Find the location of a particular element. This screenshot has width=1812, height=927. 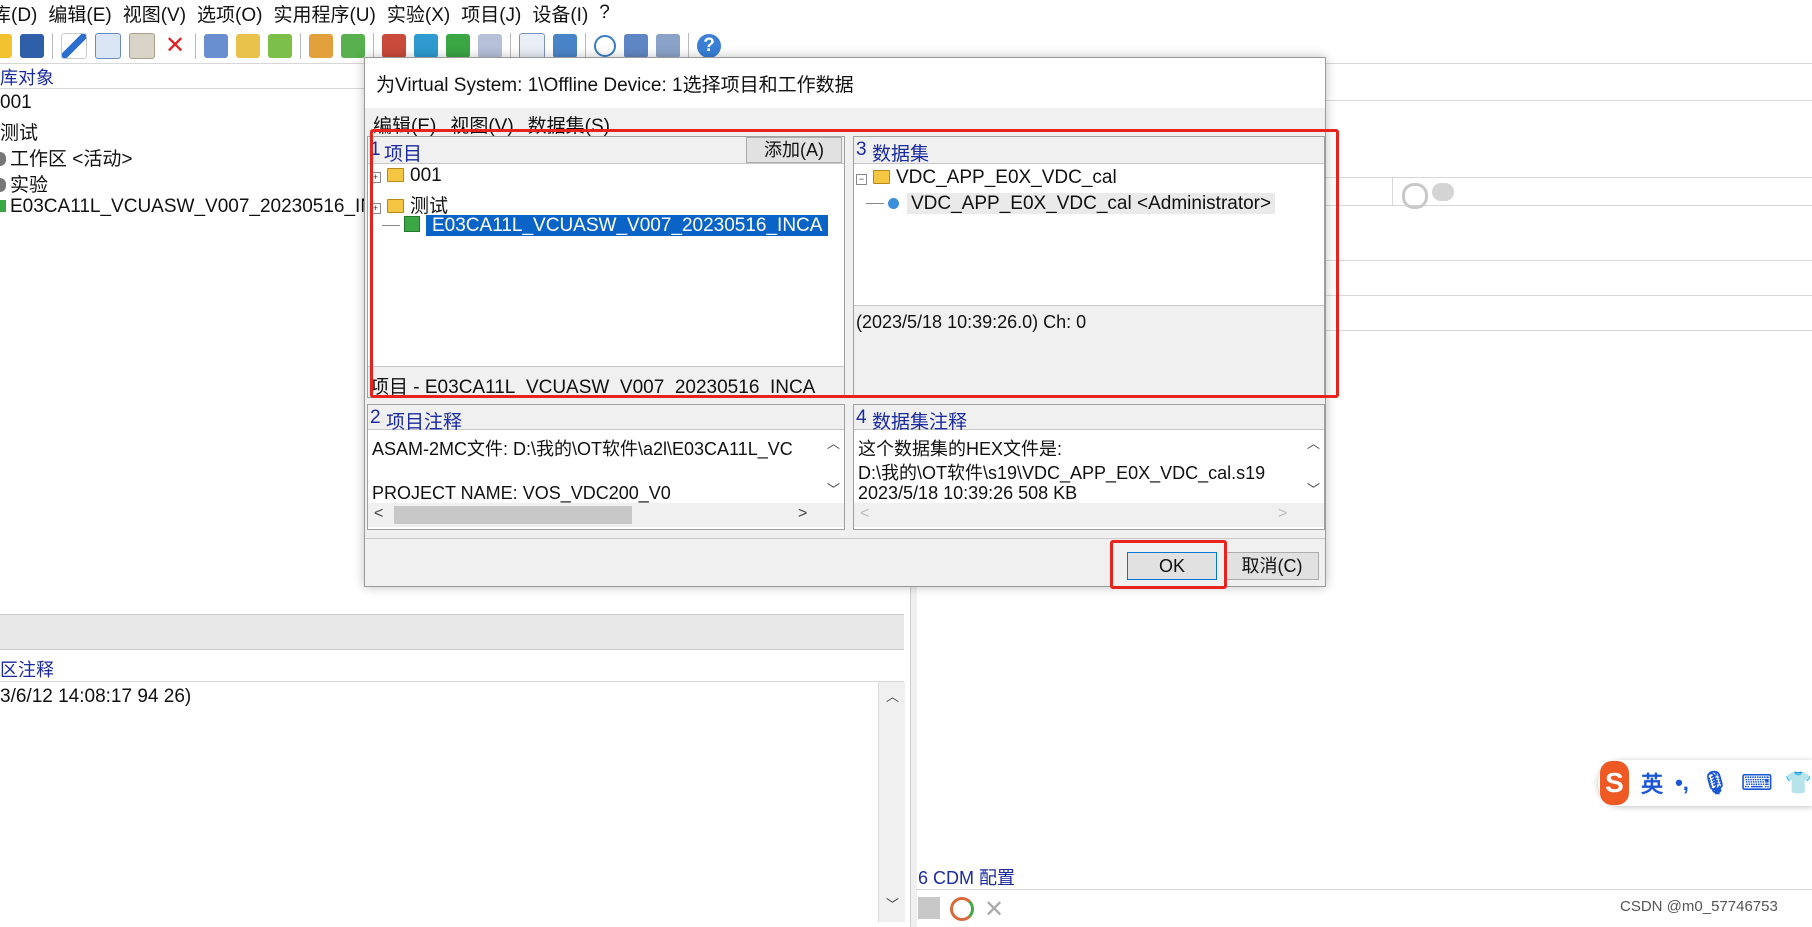

refresh-icon is located at coordinates (1415, 196).